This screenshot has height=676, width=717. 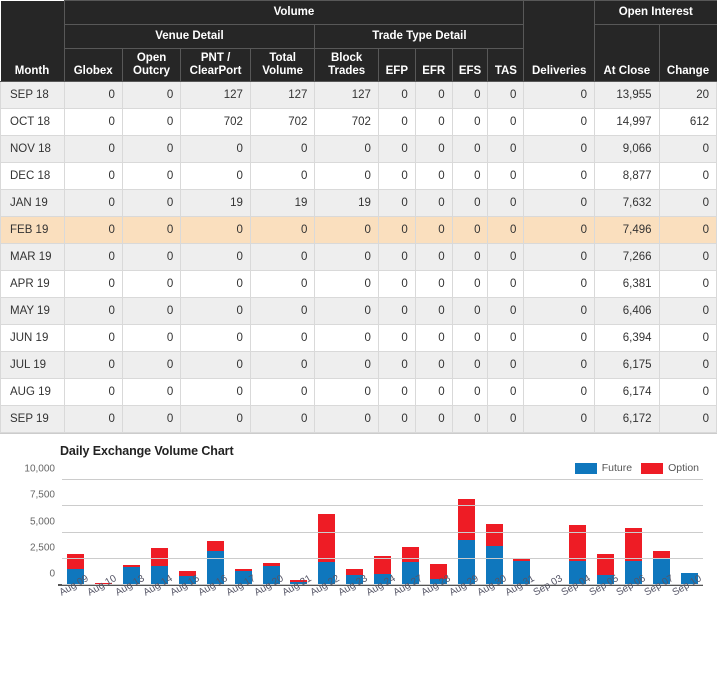 I want to click on table-row: FEB 19 0 0 0 0 0 0 0 0 0 0 7,496 0, so click(x=358, y=230).